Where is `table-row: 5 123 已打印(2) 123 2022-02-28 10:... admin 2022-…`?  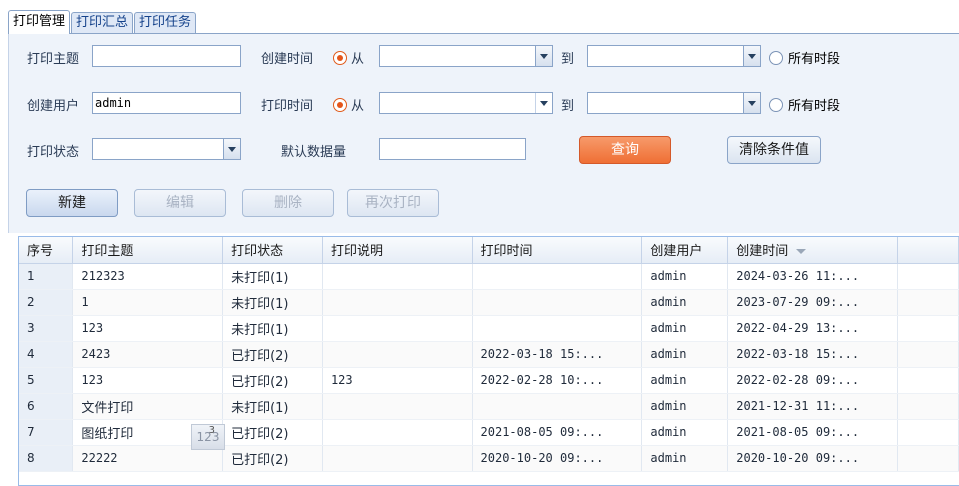
table-row: 5 123 已打印(2) 123 2022-02-28 10:... admin 2022-… is located at coordinates (489, 380).